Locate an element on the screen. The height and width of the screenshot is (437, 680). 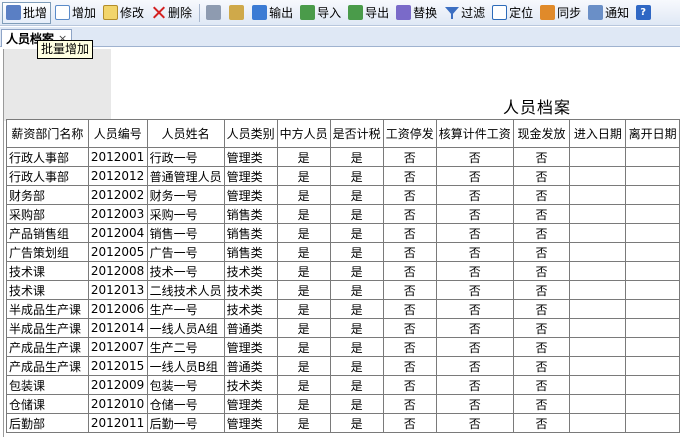
table-cell: 一线人员B组 is located at coordinates (185, 366).